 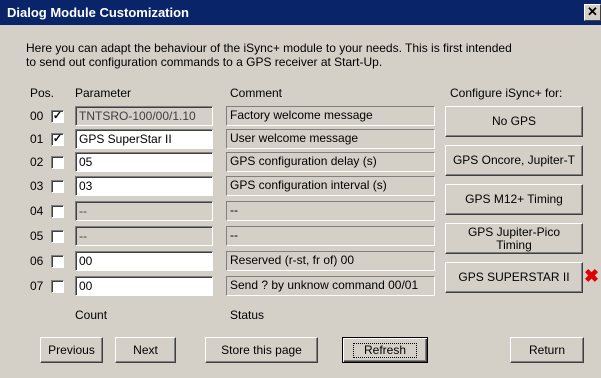 I want to click on close-button: ✕, so click(x=592, y=12).